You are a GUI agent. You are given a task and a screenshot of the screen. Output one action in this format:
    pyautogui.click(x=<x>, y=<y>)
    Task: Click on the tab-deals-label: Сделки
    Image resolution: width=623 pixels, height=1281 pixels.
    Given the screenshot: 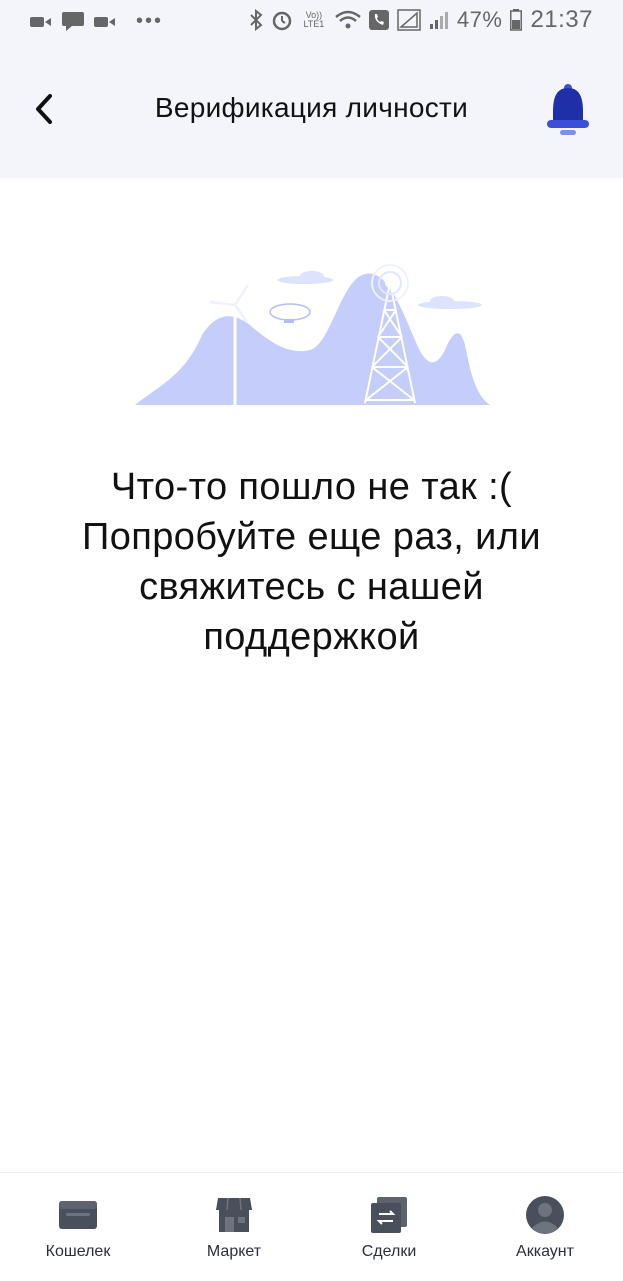 What is the action you would take?
    pyautogui.click(x=389, y=1251)
    